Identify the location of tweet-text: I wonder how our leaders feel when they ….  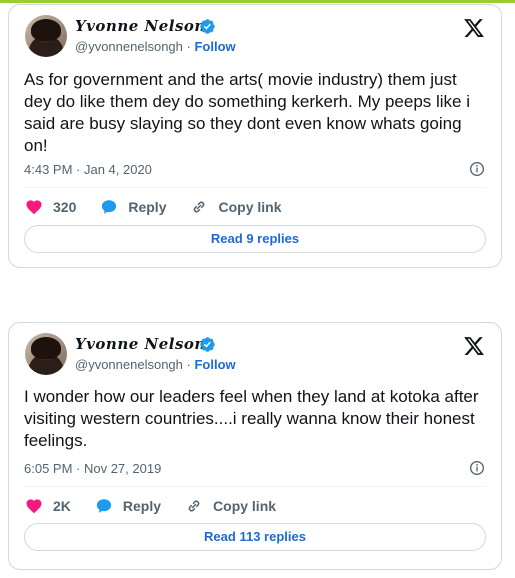
(251, 418).